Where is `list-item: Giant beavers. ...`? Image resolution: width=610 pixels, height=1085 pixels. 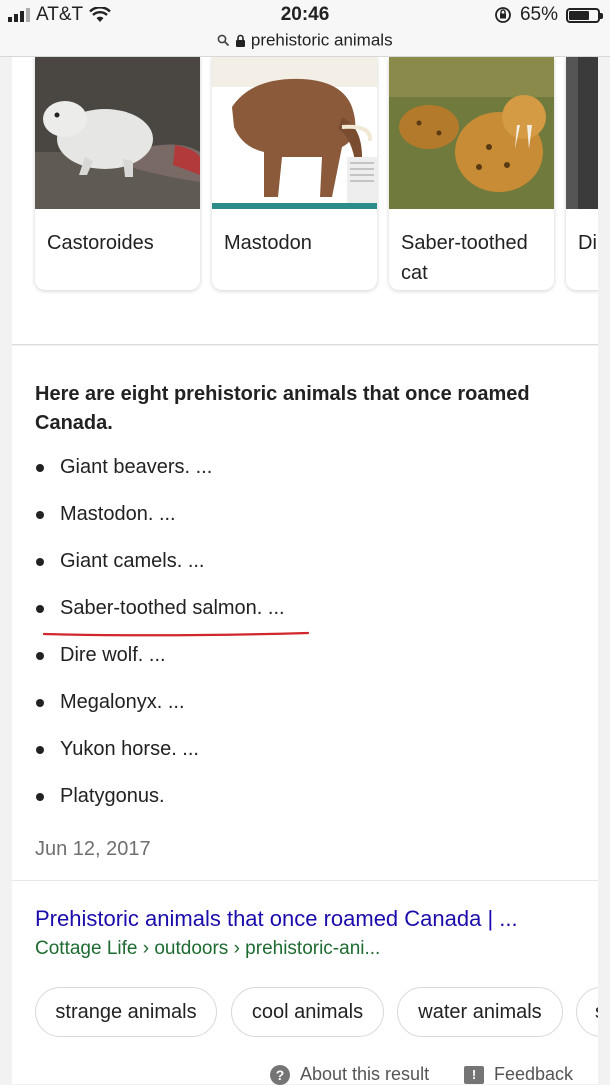 list-item: Giant beavers. ... is located at coordinates (160, 479).